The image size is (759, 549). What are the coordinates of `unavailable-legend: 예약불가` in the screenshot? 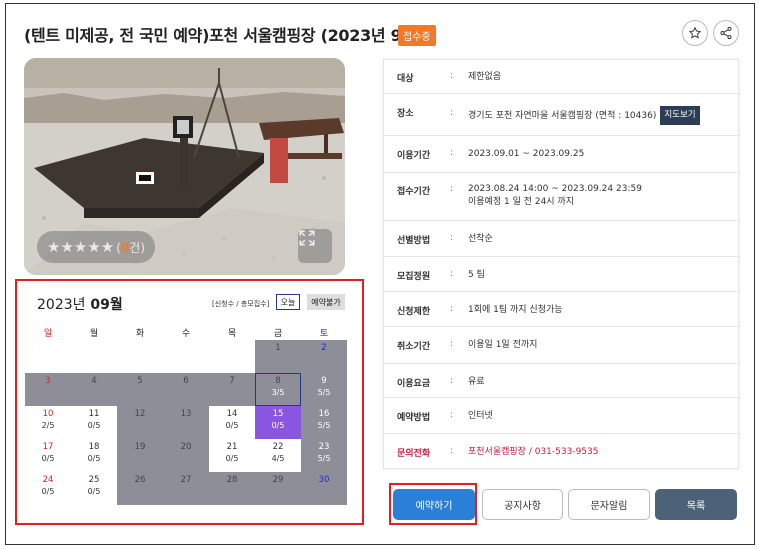 It's located at (326, 302).